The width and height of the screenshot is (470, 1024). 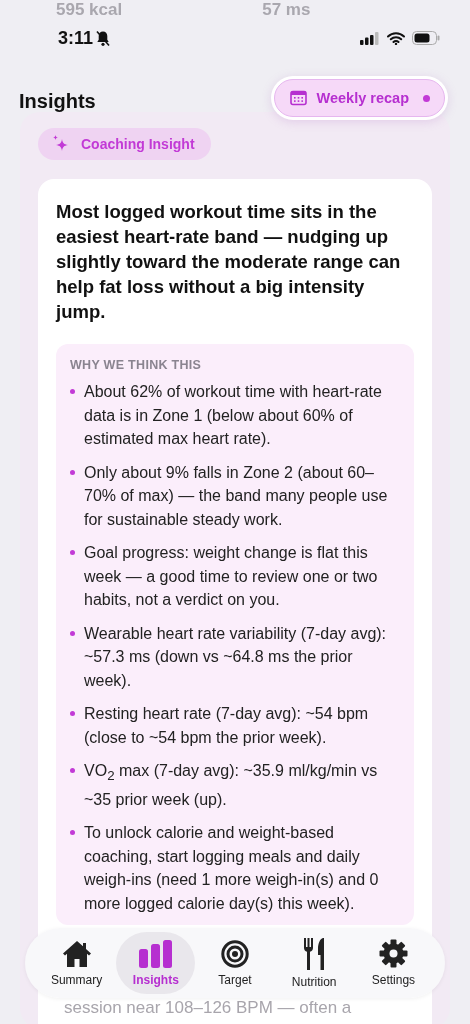 What do you see at coordinates (57, 100) in the screenshot?
I see `page-title: Insights` at bounding box center [57, 100].